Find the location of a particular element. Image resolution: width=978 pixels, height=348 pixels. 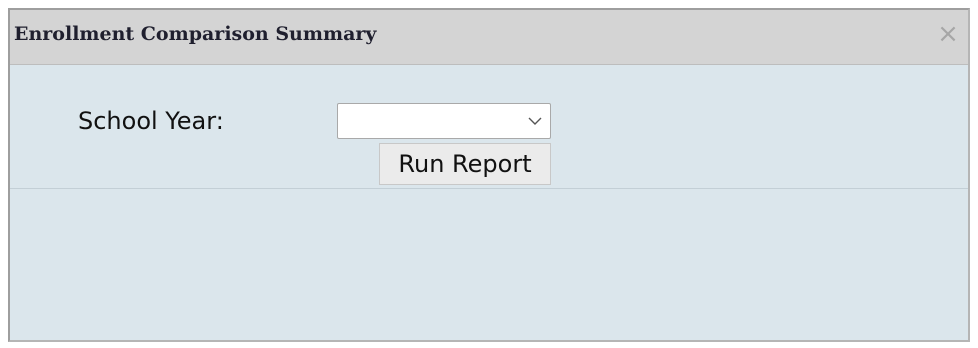

school-year-select is located at coordinates (444, 121).